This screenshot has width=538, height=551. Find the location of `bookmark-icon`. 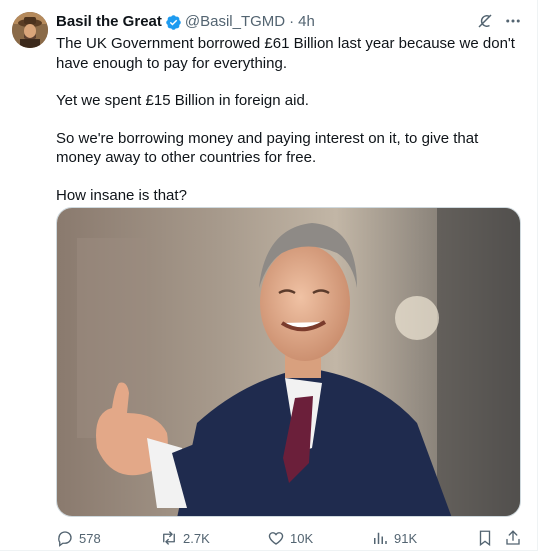

bookmark-icon is located at coordinates (485, 538).